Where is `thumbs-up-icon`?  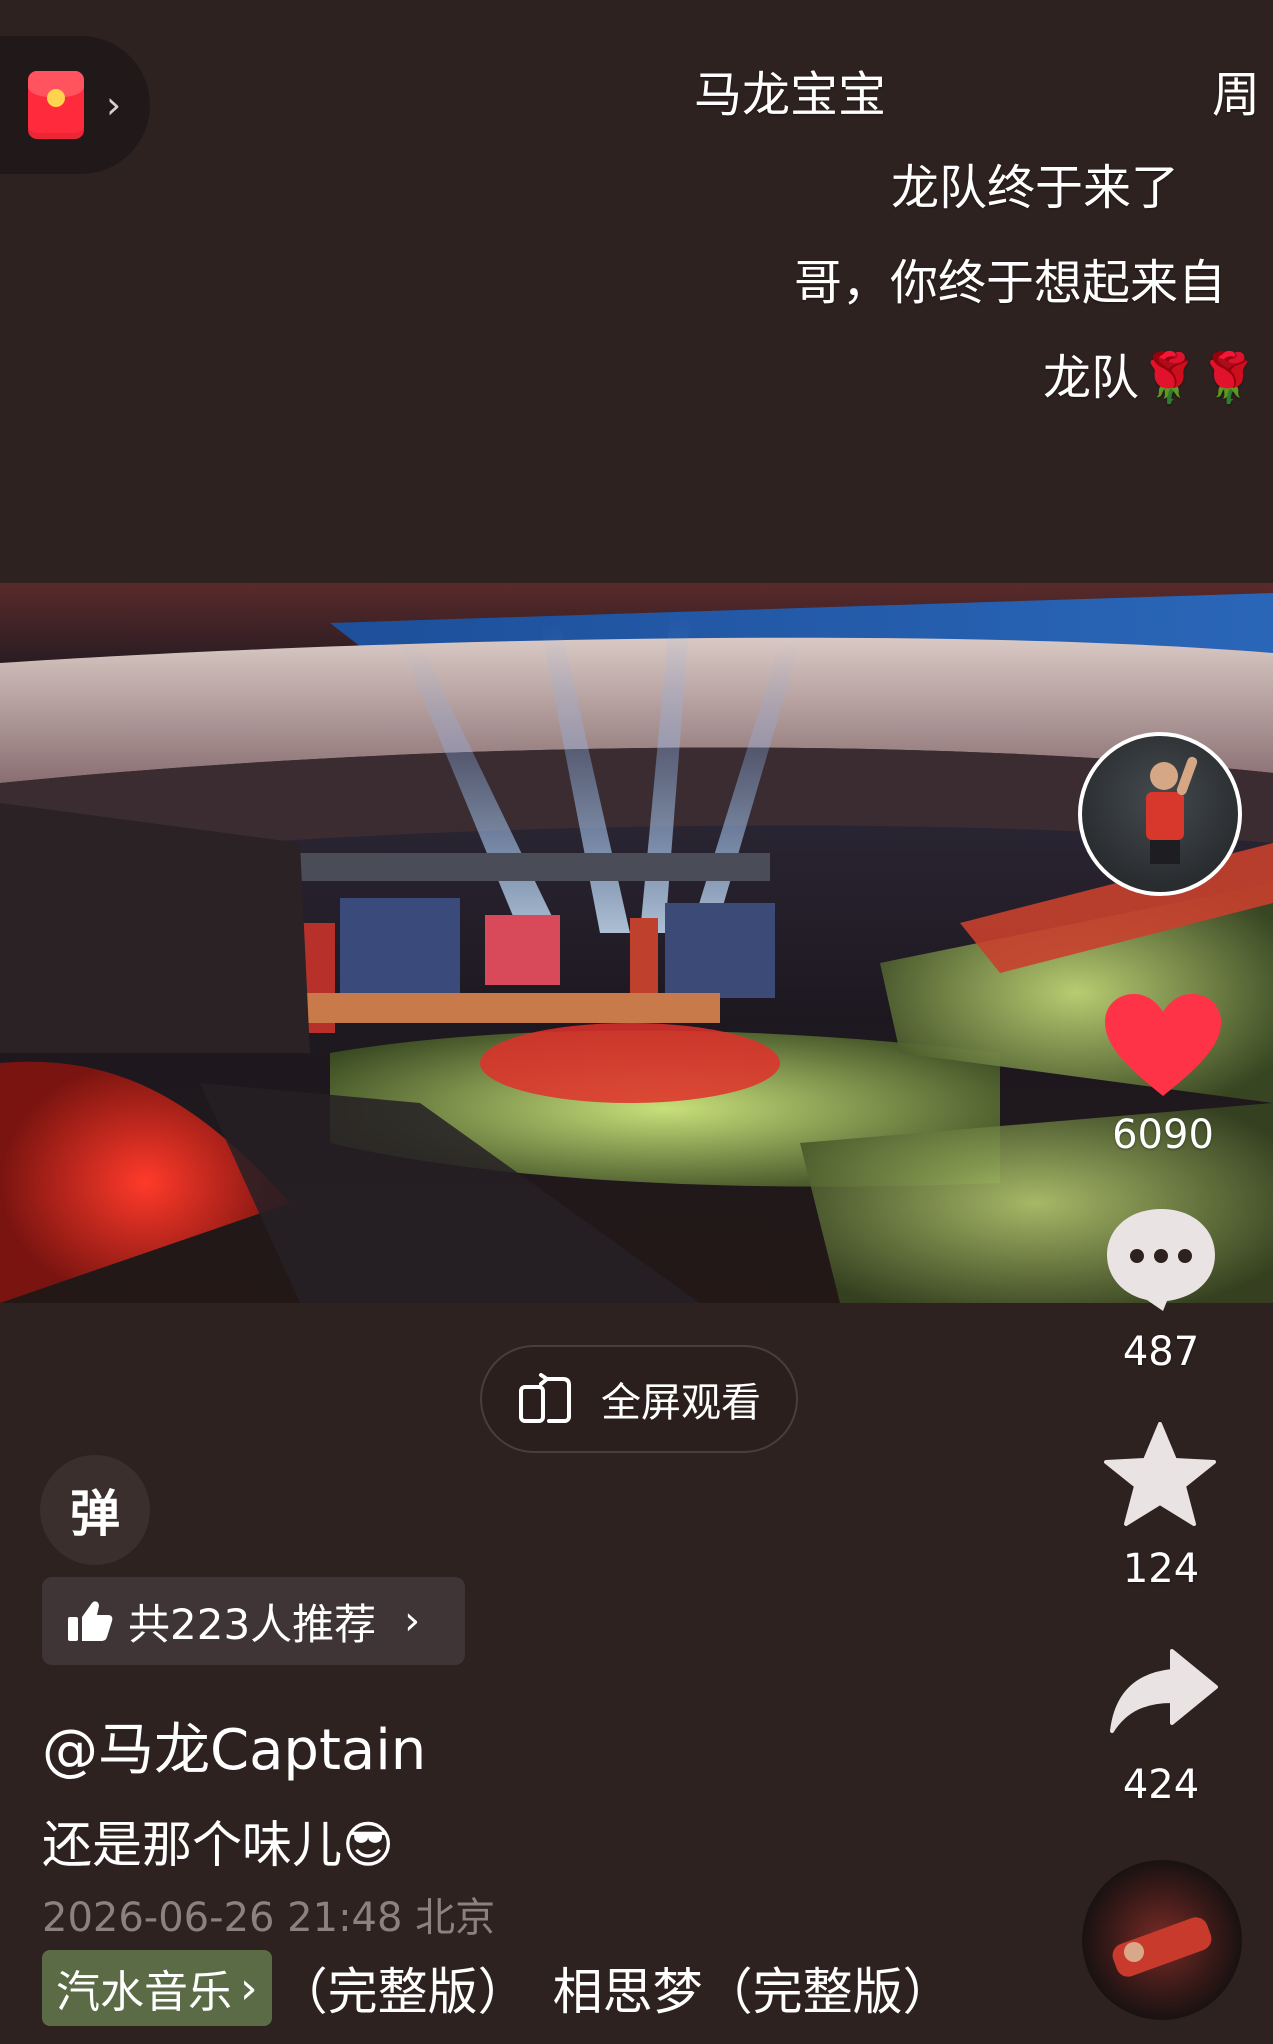 thumbs-up-icon is located at coordinates (90, 1621).